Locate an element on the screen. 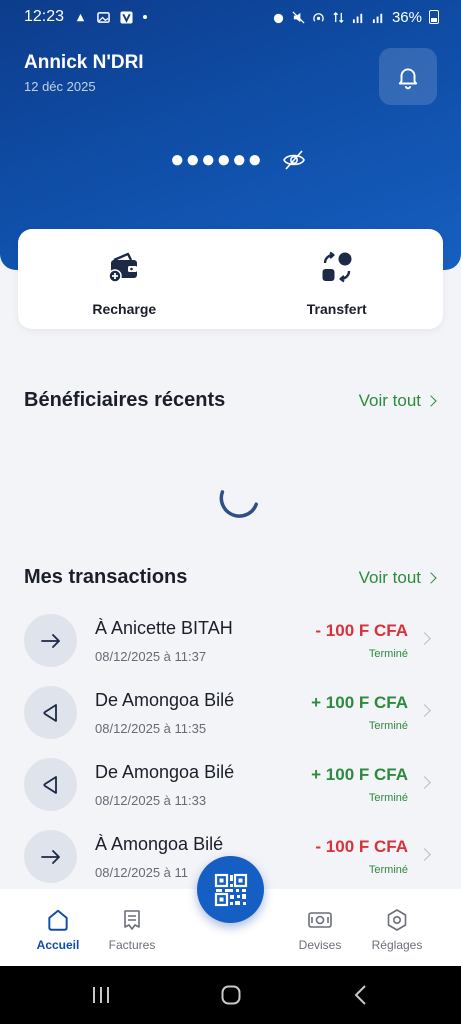 The width and height of the screenshot is (461, 1024). transfer-icon is located at coordinates (337, 267).